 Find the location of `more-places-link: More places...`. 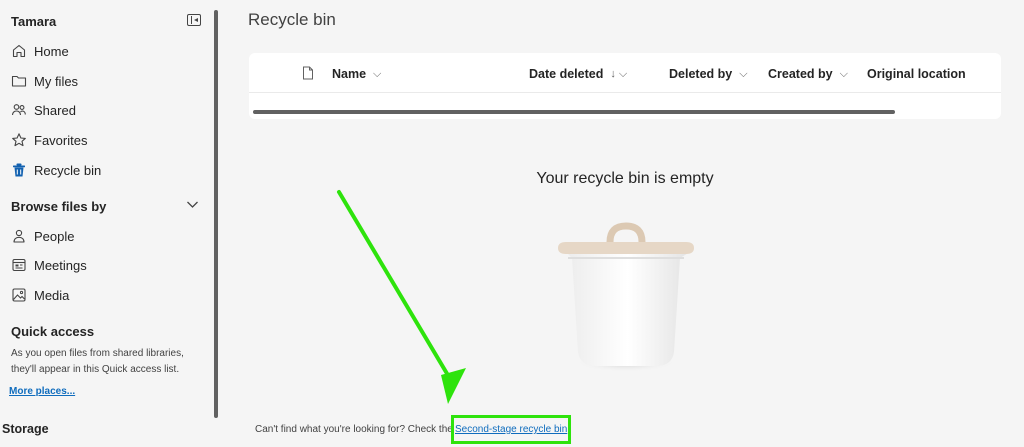

more-places-link: More places... is located at coordinates (42, 391).